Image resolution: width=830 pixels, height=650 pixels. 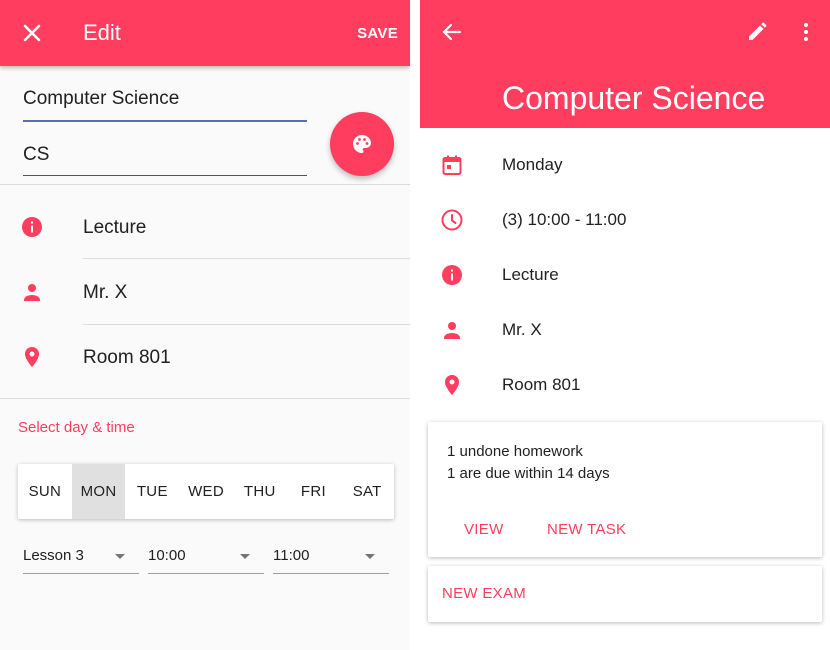 I want to click on lesson-select: Lesson 3, so click(x=81, y=558).